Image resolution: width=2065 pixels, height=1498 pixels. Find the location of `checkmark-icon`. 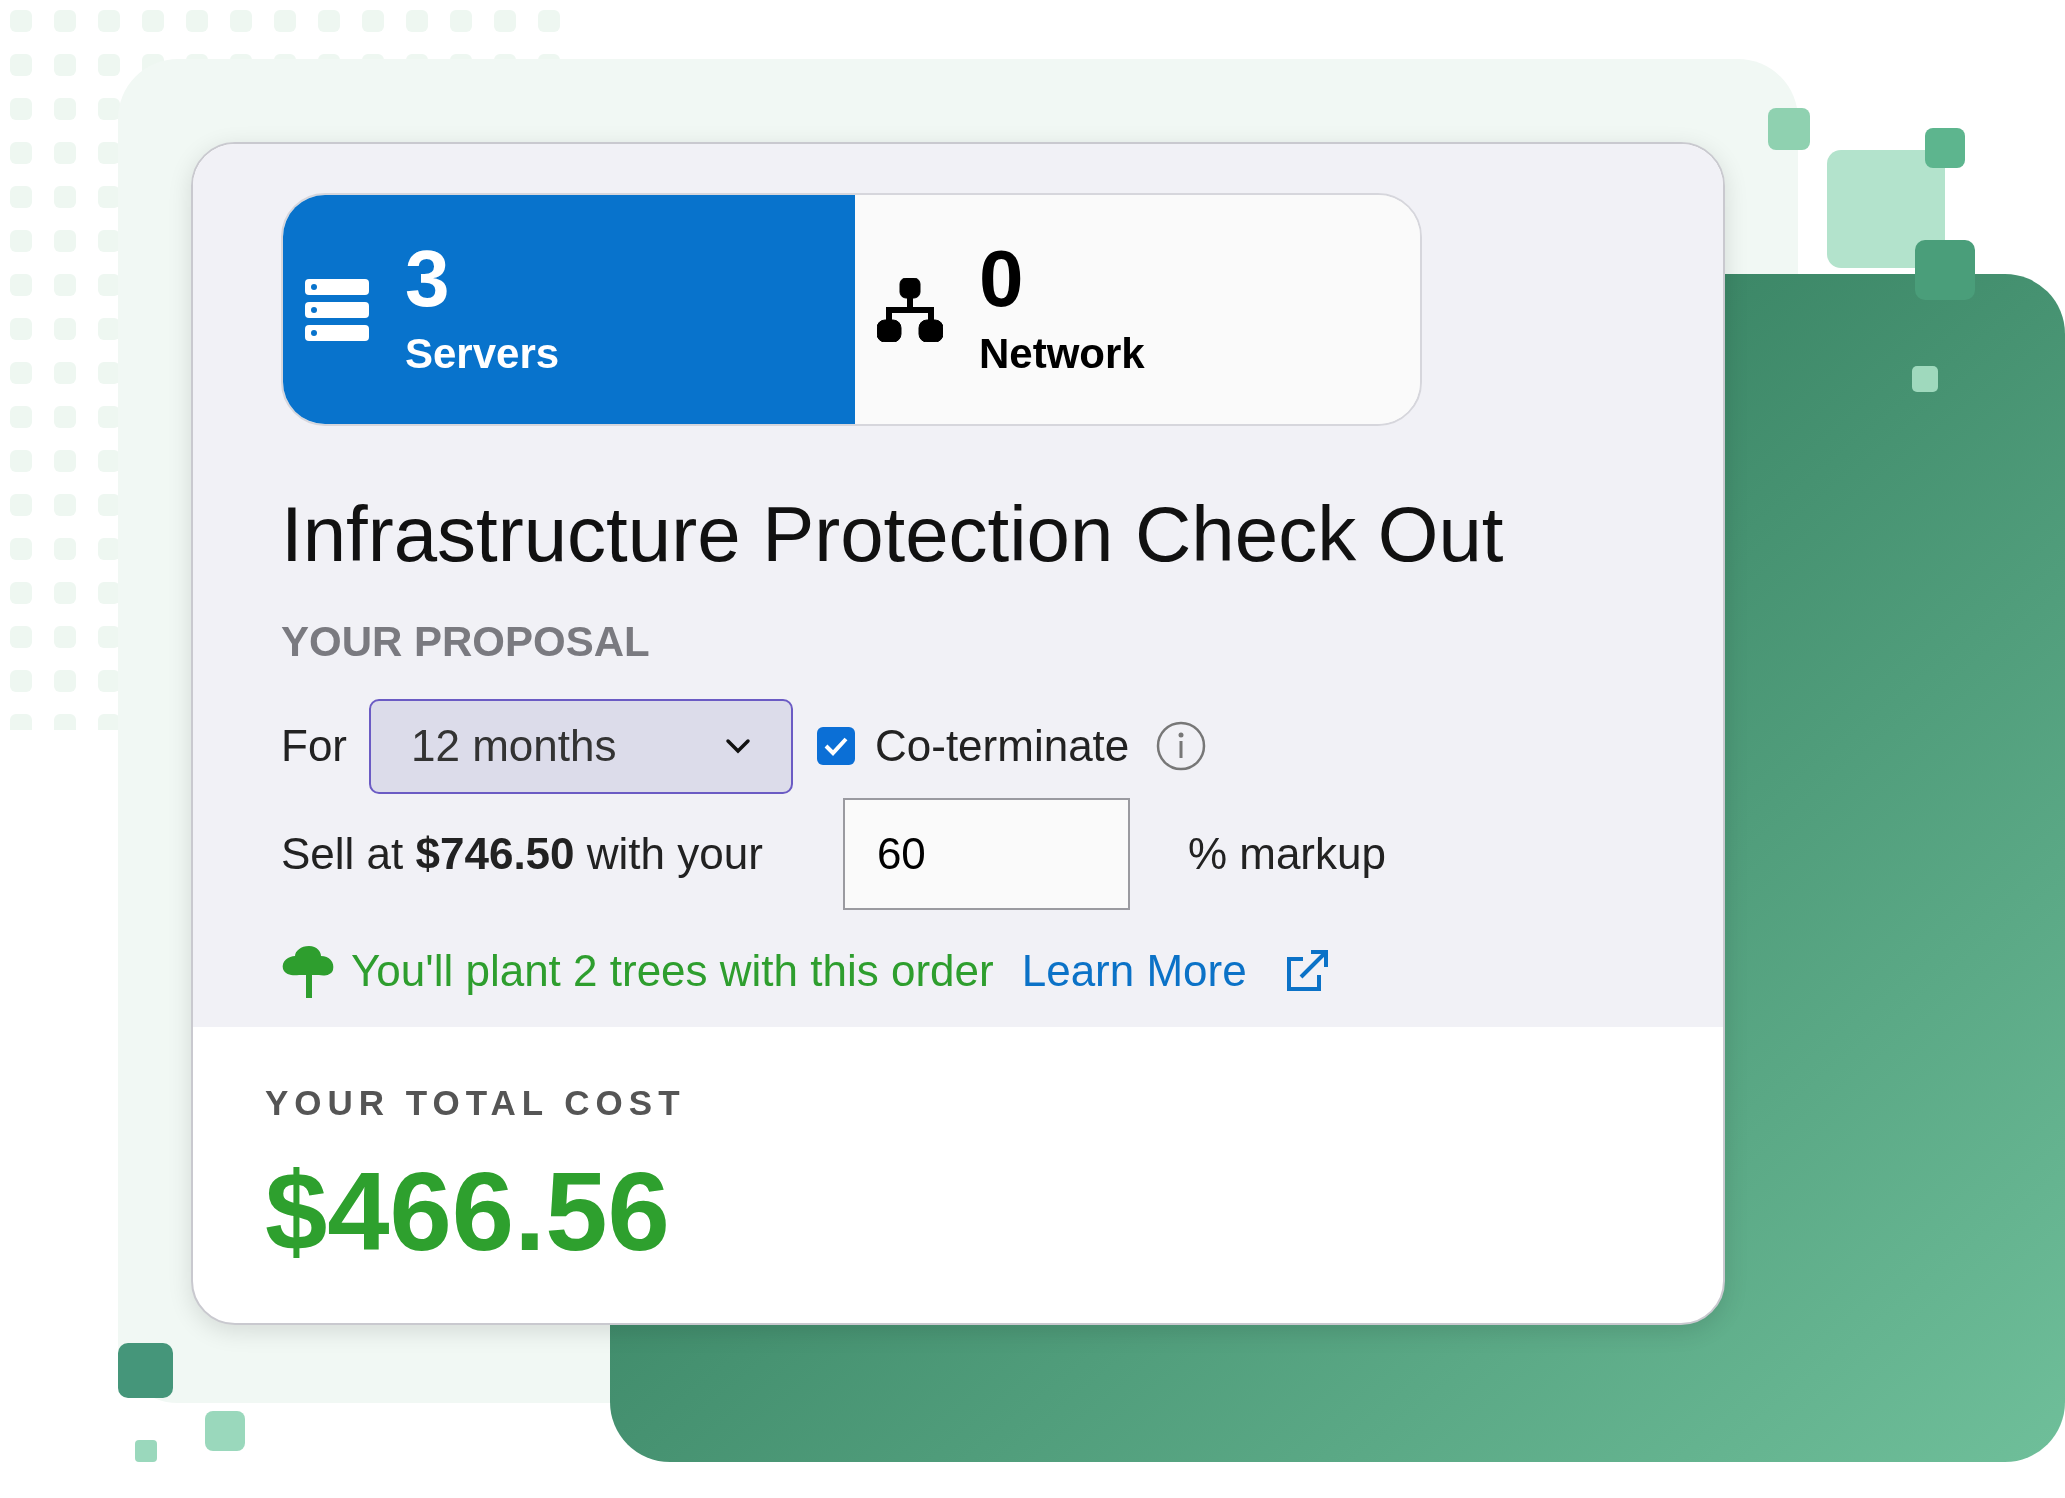

checkmark-icon is located at coordinates (836, 746).